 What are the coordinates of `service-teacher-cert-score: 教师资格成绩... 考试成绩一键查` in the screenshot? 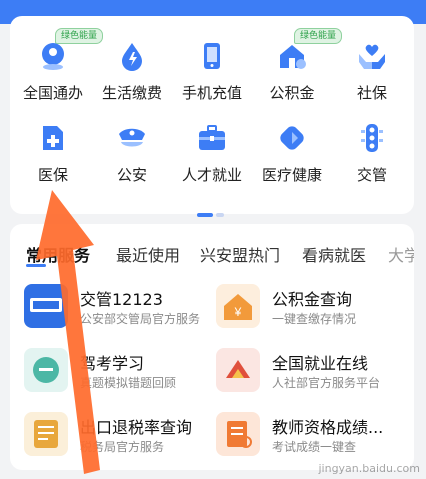 It's located at (311, 436).